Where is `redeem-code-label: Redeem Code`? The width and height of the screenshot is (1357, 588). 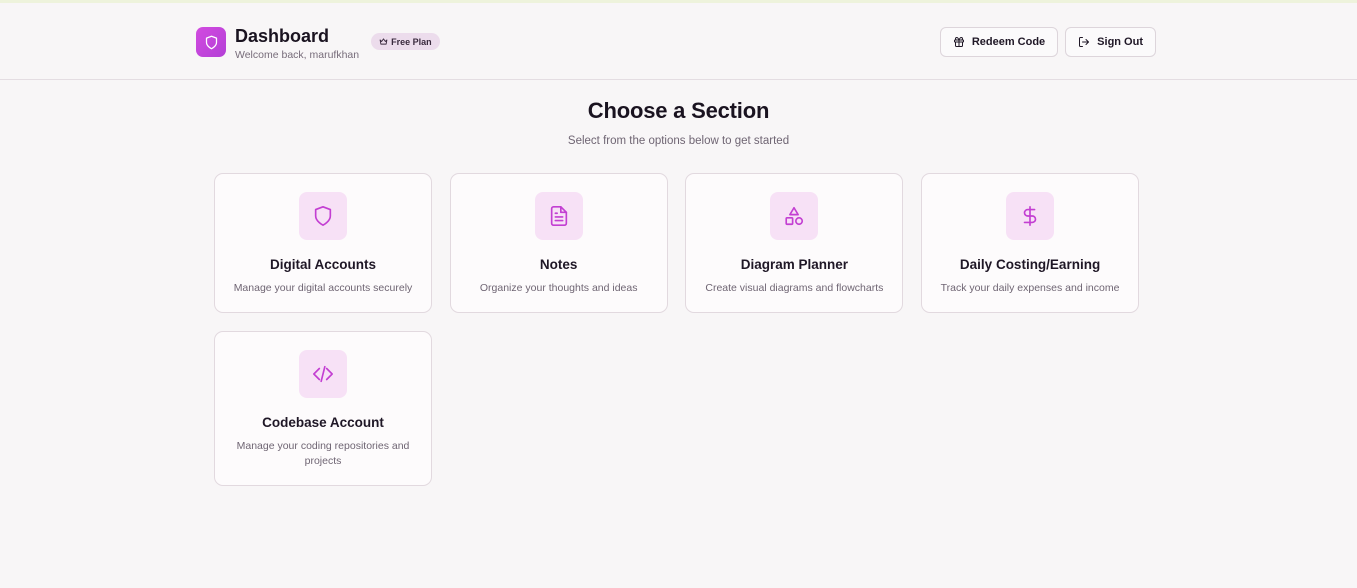 redeem-code-label: Redeem Code is located at coordinates (1008, 42).